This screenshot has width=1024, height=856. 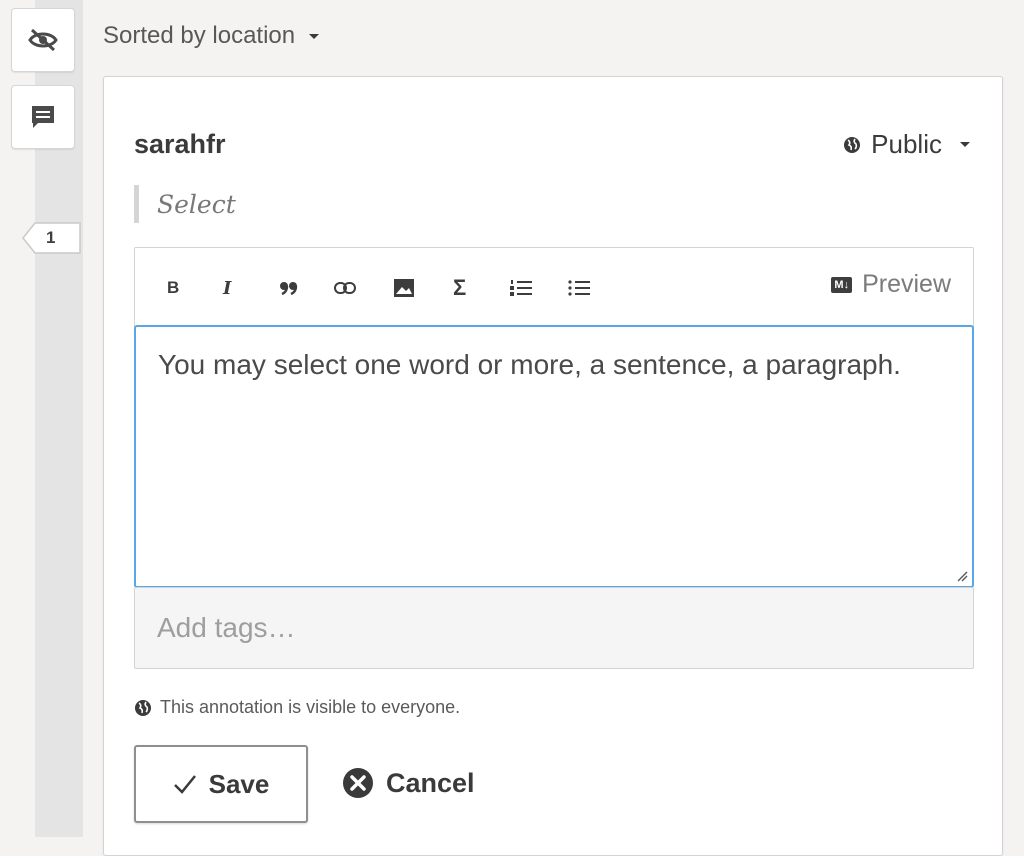 I want to click on markdown-toolbar: B I Σ M↓ Preview, so click(x=554, y=287).